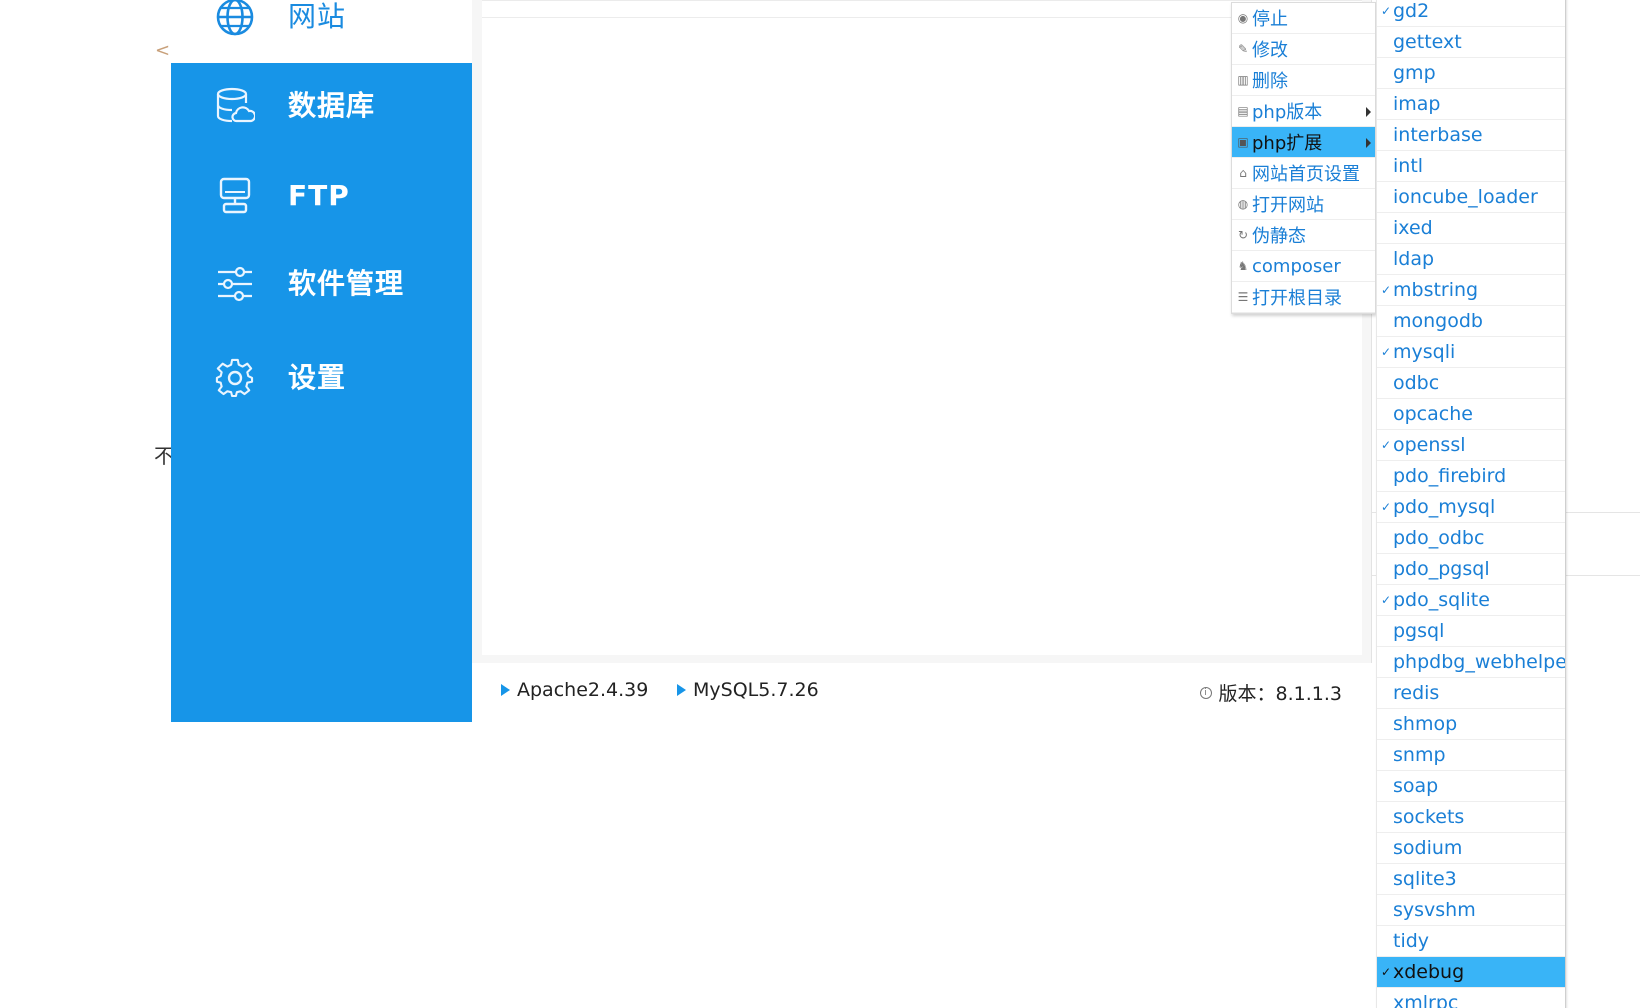 Image resolution: width=1640 pixels, height=1008 pixels. Describe the element at coordinates (1471, 879) in the screenshot. I see `extension-item: sqlite3` at that location.